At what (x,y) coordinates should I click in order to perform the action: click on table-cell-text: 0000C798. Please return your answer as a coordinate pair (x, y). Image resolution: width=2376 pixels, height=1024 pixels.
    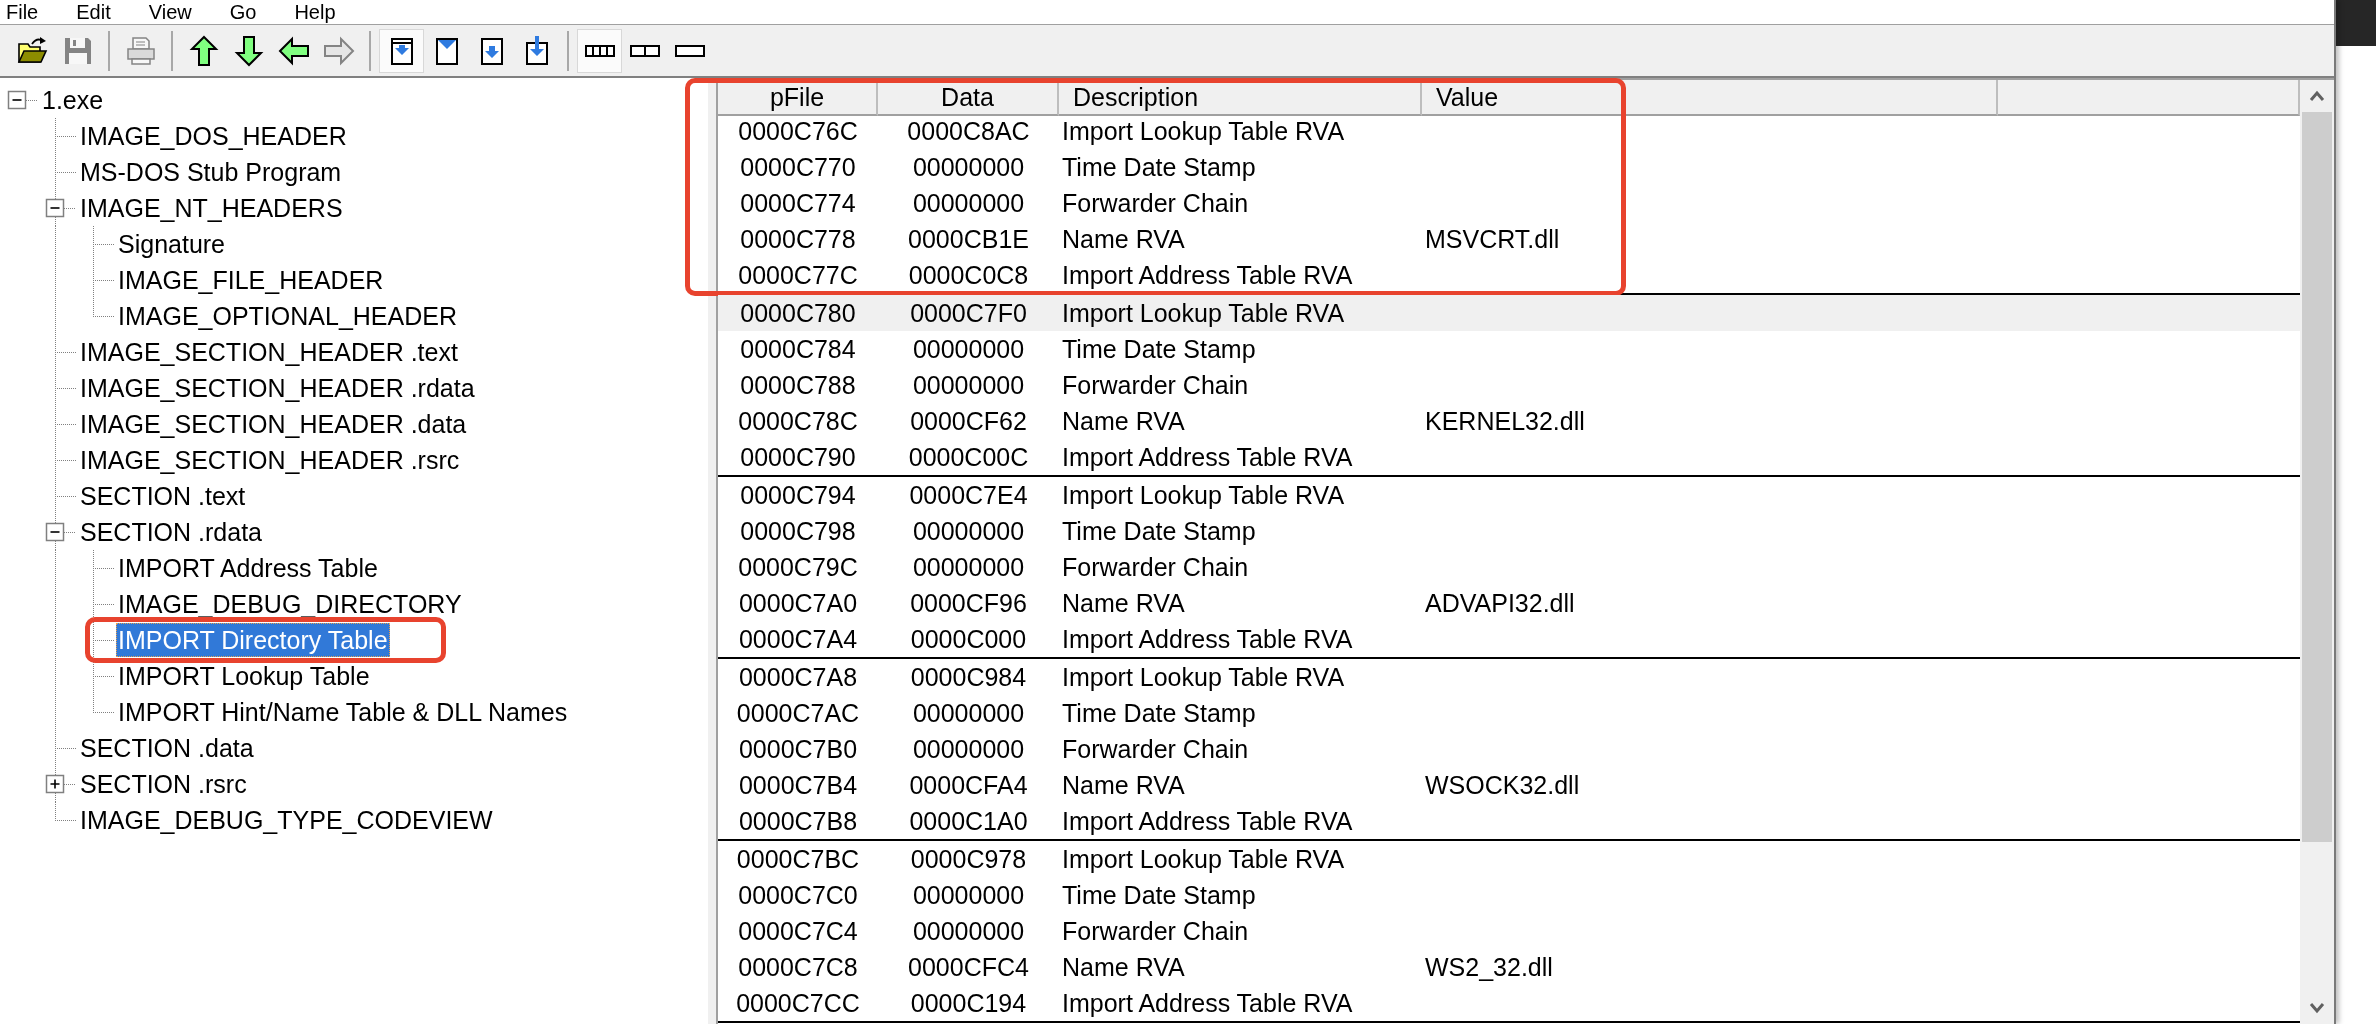
    Looking at the image, I should click on (798, 531).